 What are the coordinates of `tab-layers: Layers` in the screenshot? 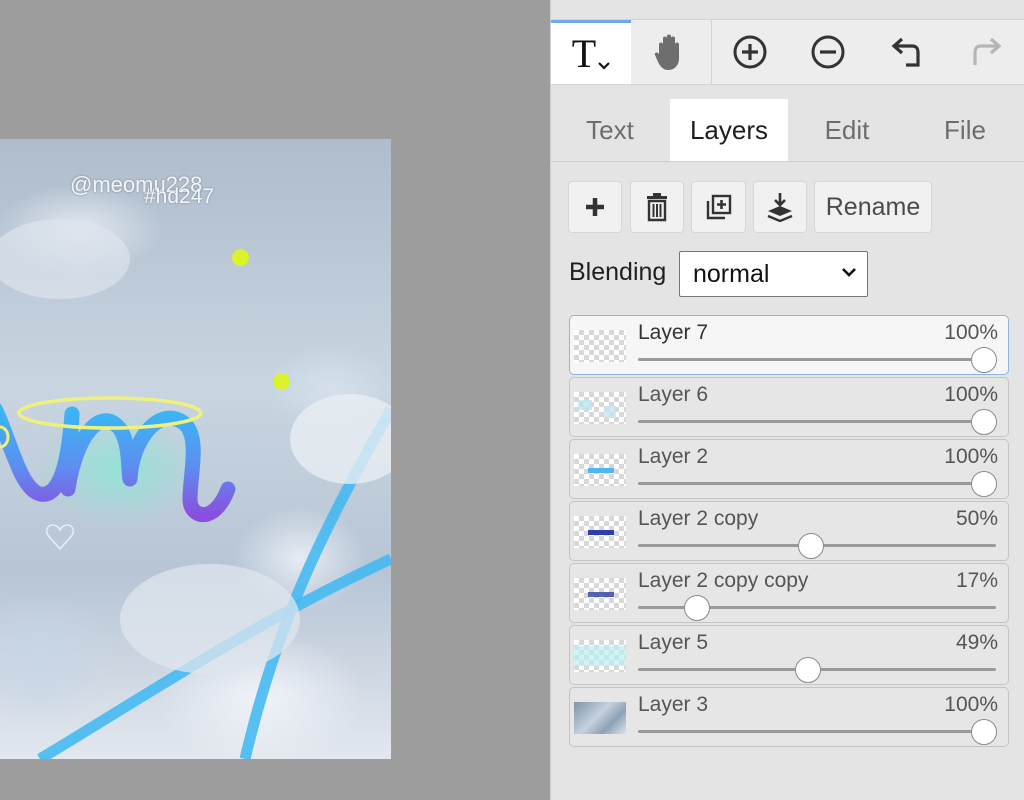 It's located at (729, 130).